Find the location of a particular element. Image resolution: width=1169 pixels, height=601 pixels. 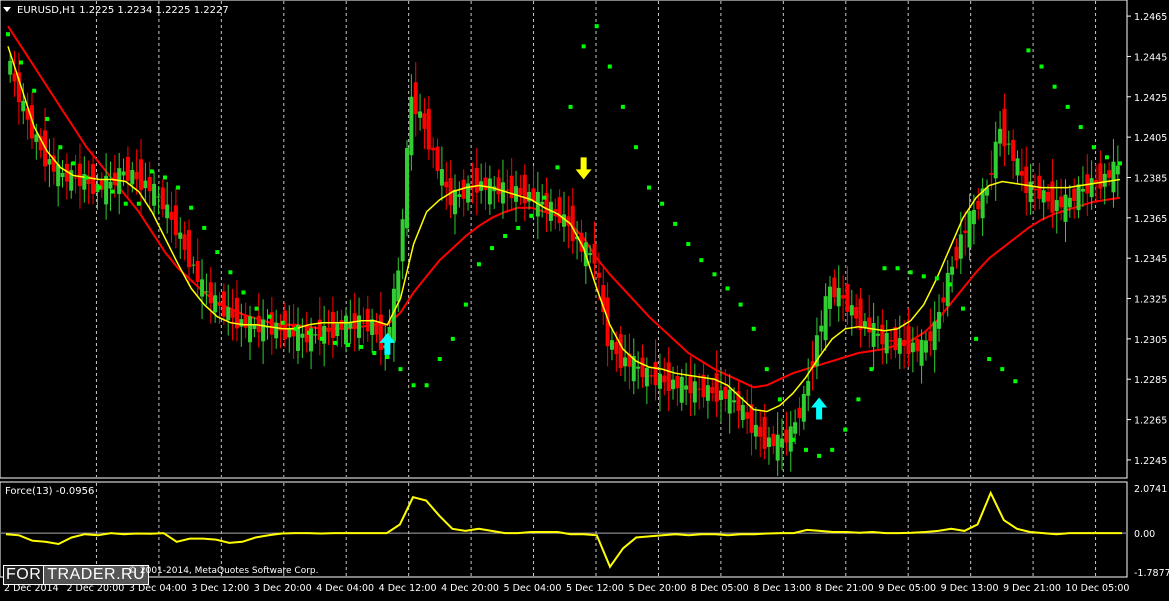

force-tick-label: 0.00 is located at coordinates (1144, 534).